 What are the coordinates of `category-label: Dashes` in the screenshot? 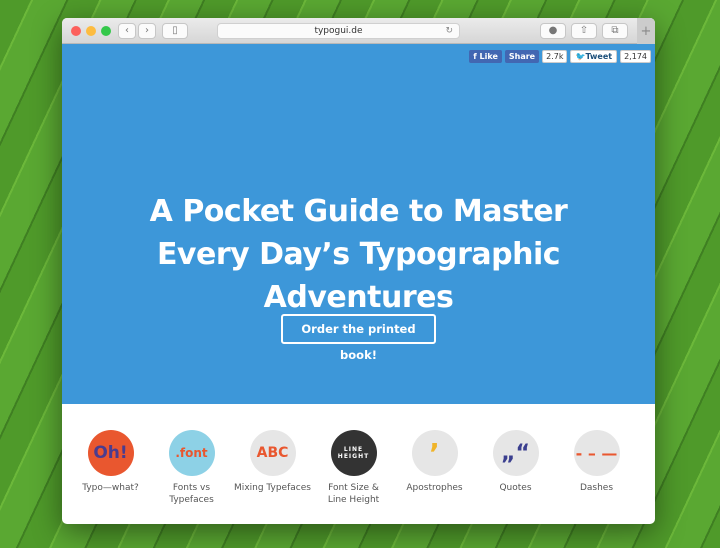 It's located at (596, 488).